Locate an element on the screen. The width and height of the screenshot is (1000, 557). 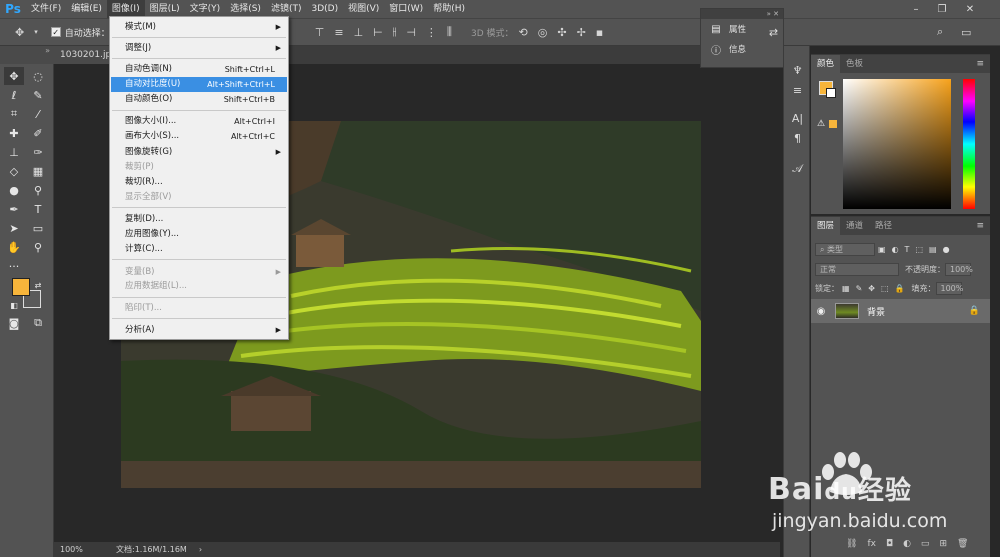
quick-mask-icon: ◙ is located at coordinates (14, 323).